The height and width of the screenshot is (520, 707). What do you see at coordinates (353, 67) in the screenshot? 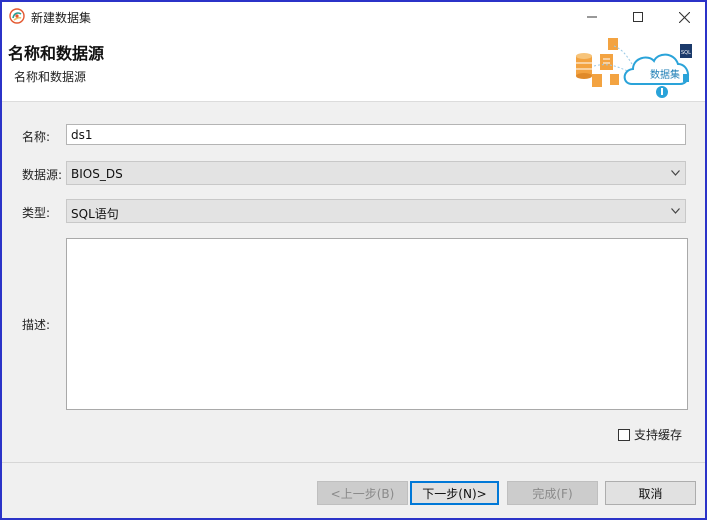
I see `wizard-header: 名称和数据源 名称和数据源 数据集 SQL` at bounding box center [353, 67].